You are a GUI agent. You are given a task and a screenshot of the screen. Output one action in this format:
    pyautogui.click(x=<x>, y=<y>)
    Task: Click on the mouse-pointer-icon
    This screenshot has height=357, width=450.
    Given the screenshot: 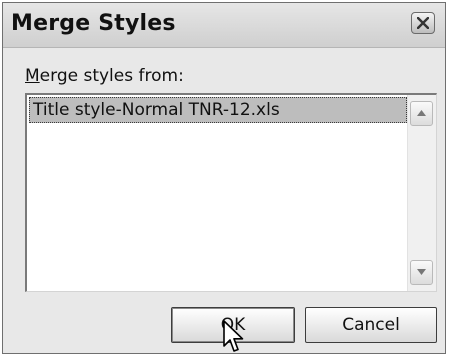 What is the action you would take?
    pyautogui.click(x=233, y=336)
    